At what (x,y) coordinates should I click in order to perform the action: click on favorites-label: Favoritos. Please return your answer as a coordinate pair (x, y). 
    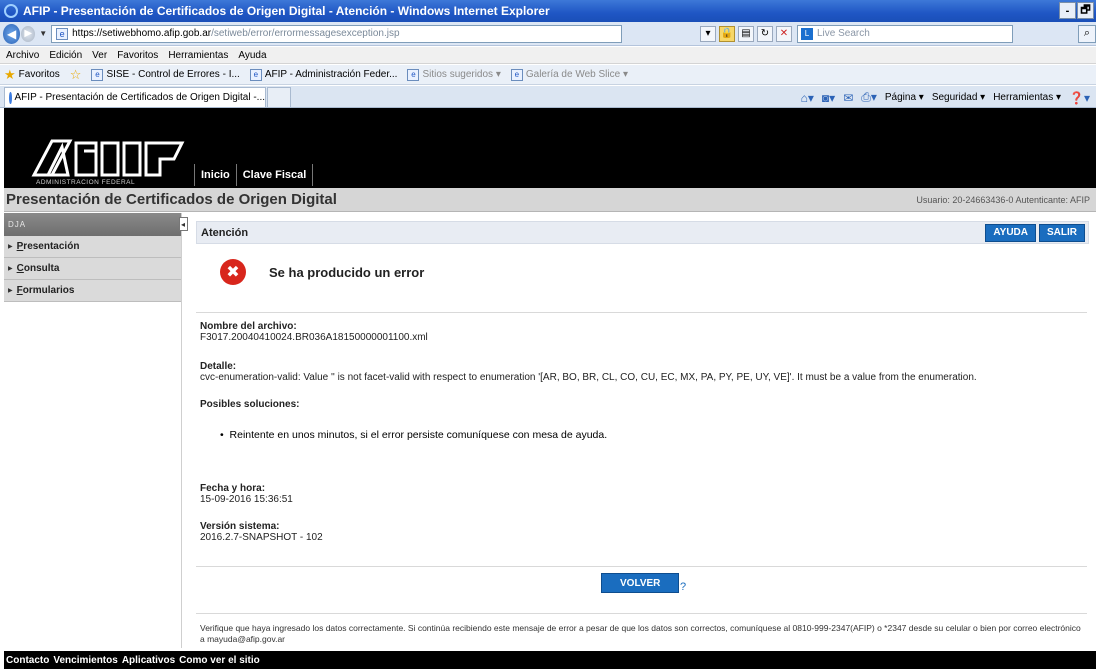
    Looking at the image, I should click on (39, 74).